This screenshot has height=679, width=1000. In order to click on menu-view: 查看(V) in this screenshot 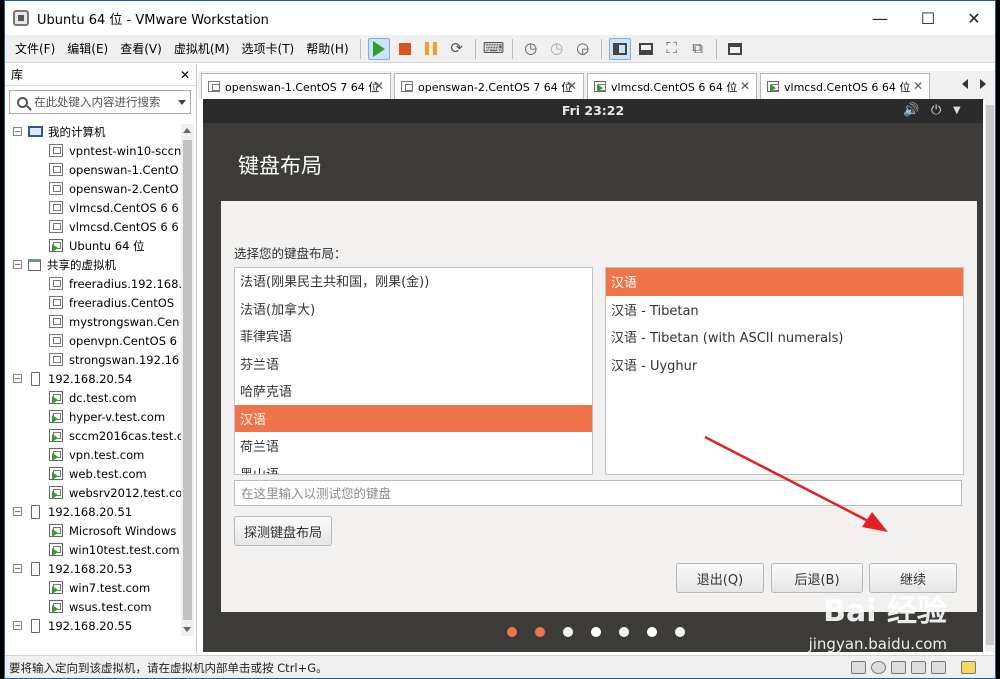, I will do `click(141, 48)`.